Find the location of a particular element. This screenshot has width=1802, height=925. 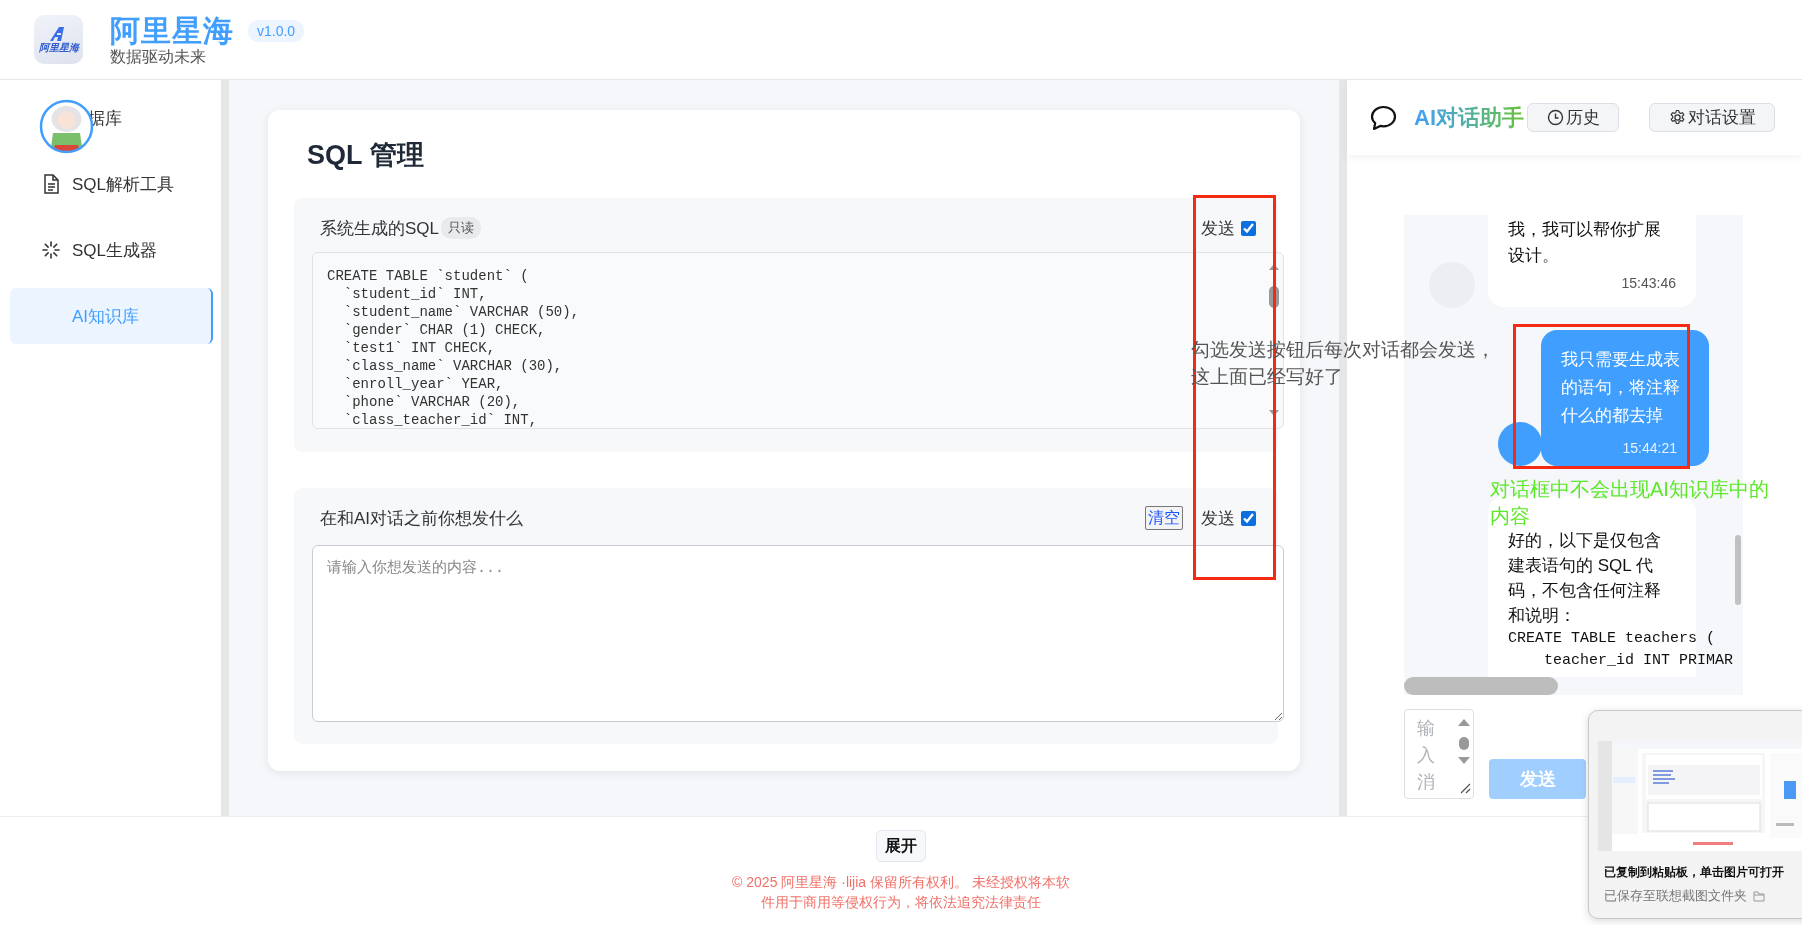

code-line: CREATE TABLE teachers ( is located at coordinates (1612, 639).